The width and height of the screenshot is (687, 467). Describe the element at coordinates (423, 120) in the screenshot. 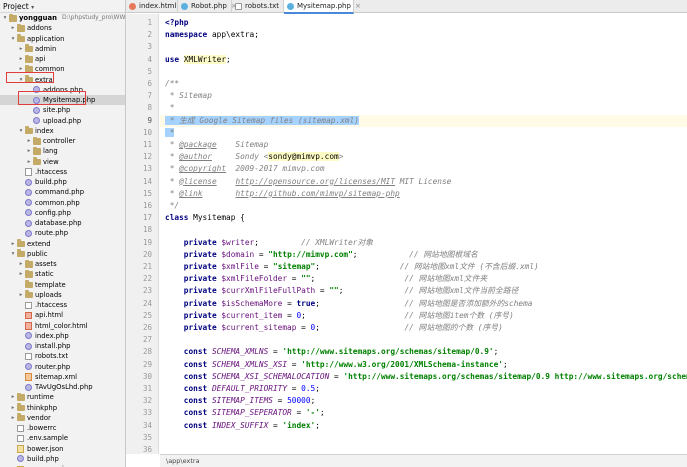

I see `code-line: * 生成 Google Sitemap files (sitemap.xml)` at that location.